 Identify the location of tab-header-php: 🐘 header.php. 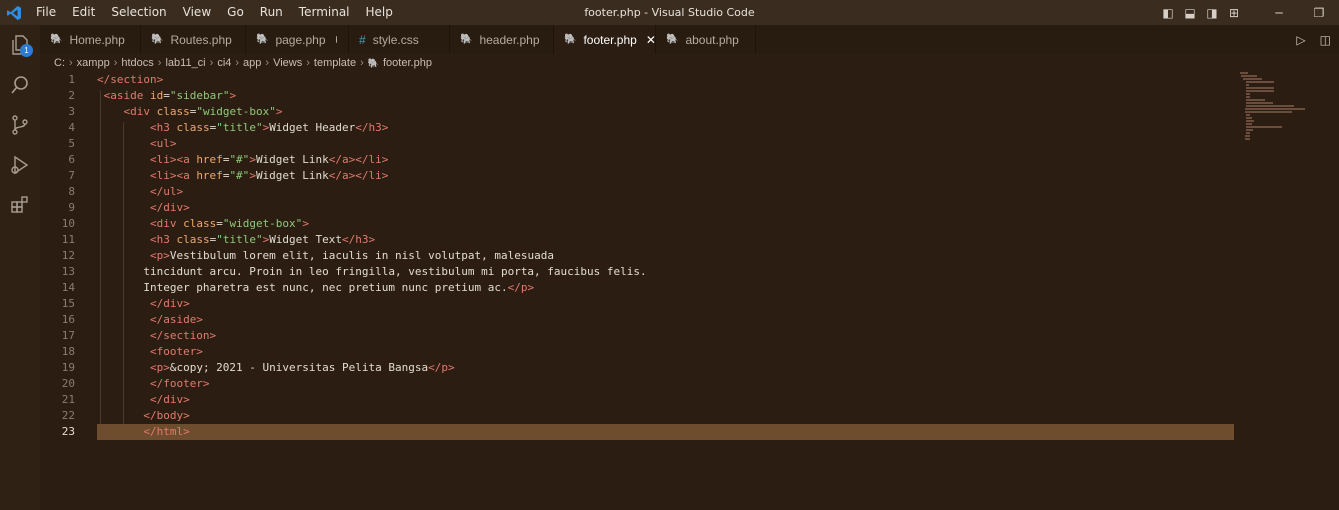
(502, 39).